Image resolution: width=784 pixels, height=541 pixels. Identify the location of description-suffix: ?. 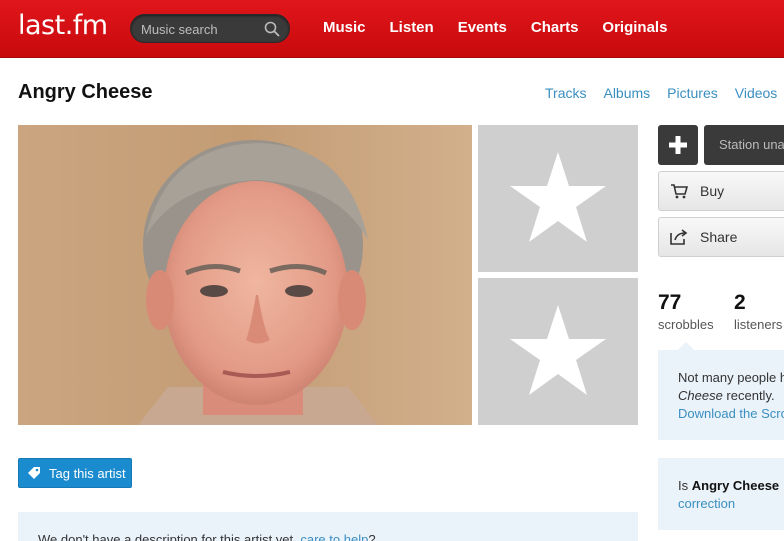
(372, 536).